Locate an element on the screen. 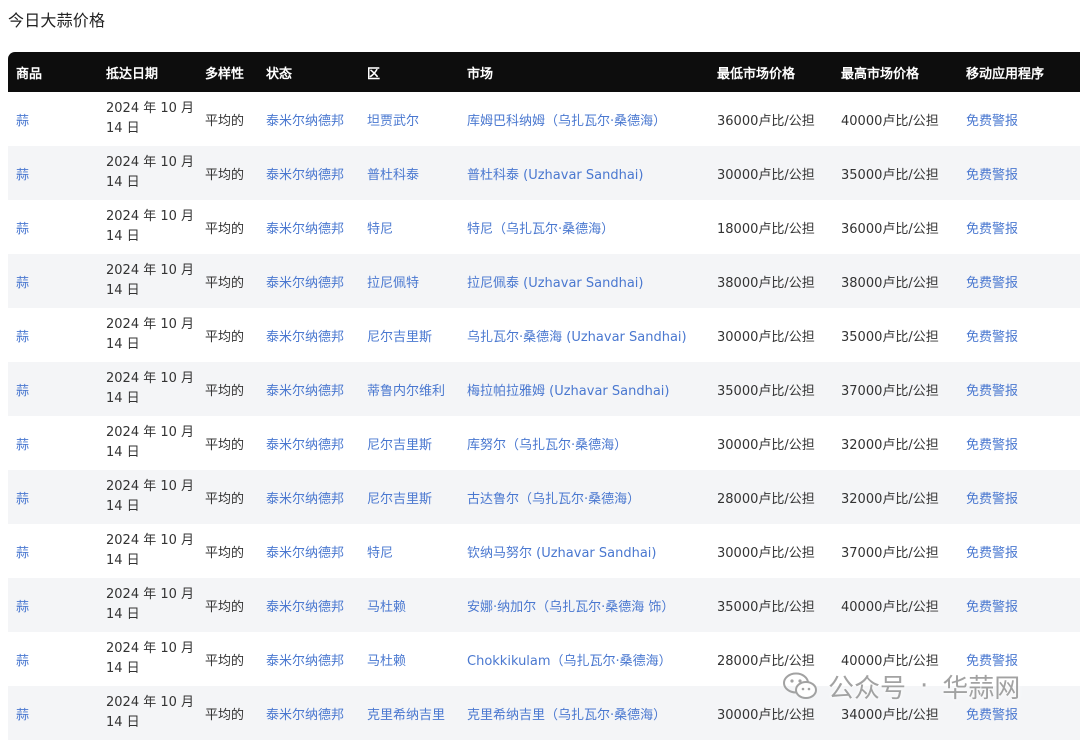  market-link: 克里希纳吉里（乌扎瓦尔·桑德海） is located at coordinates (566, 715).